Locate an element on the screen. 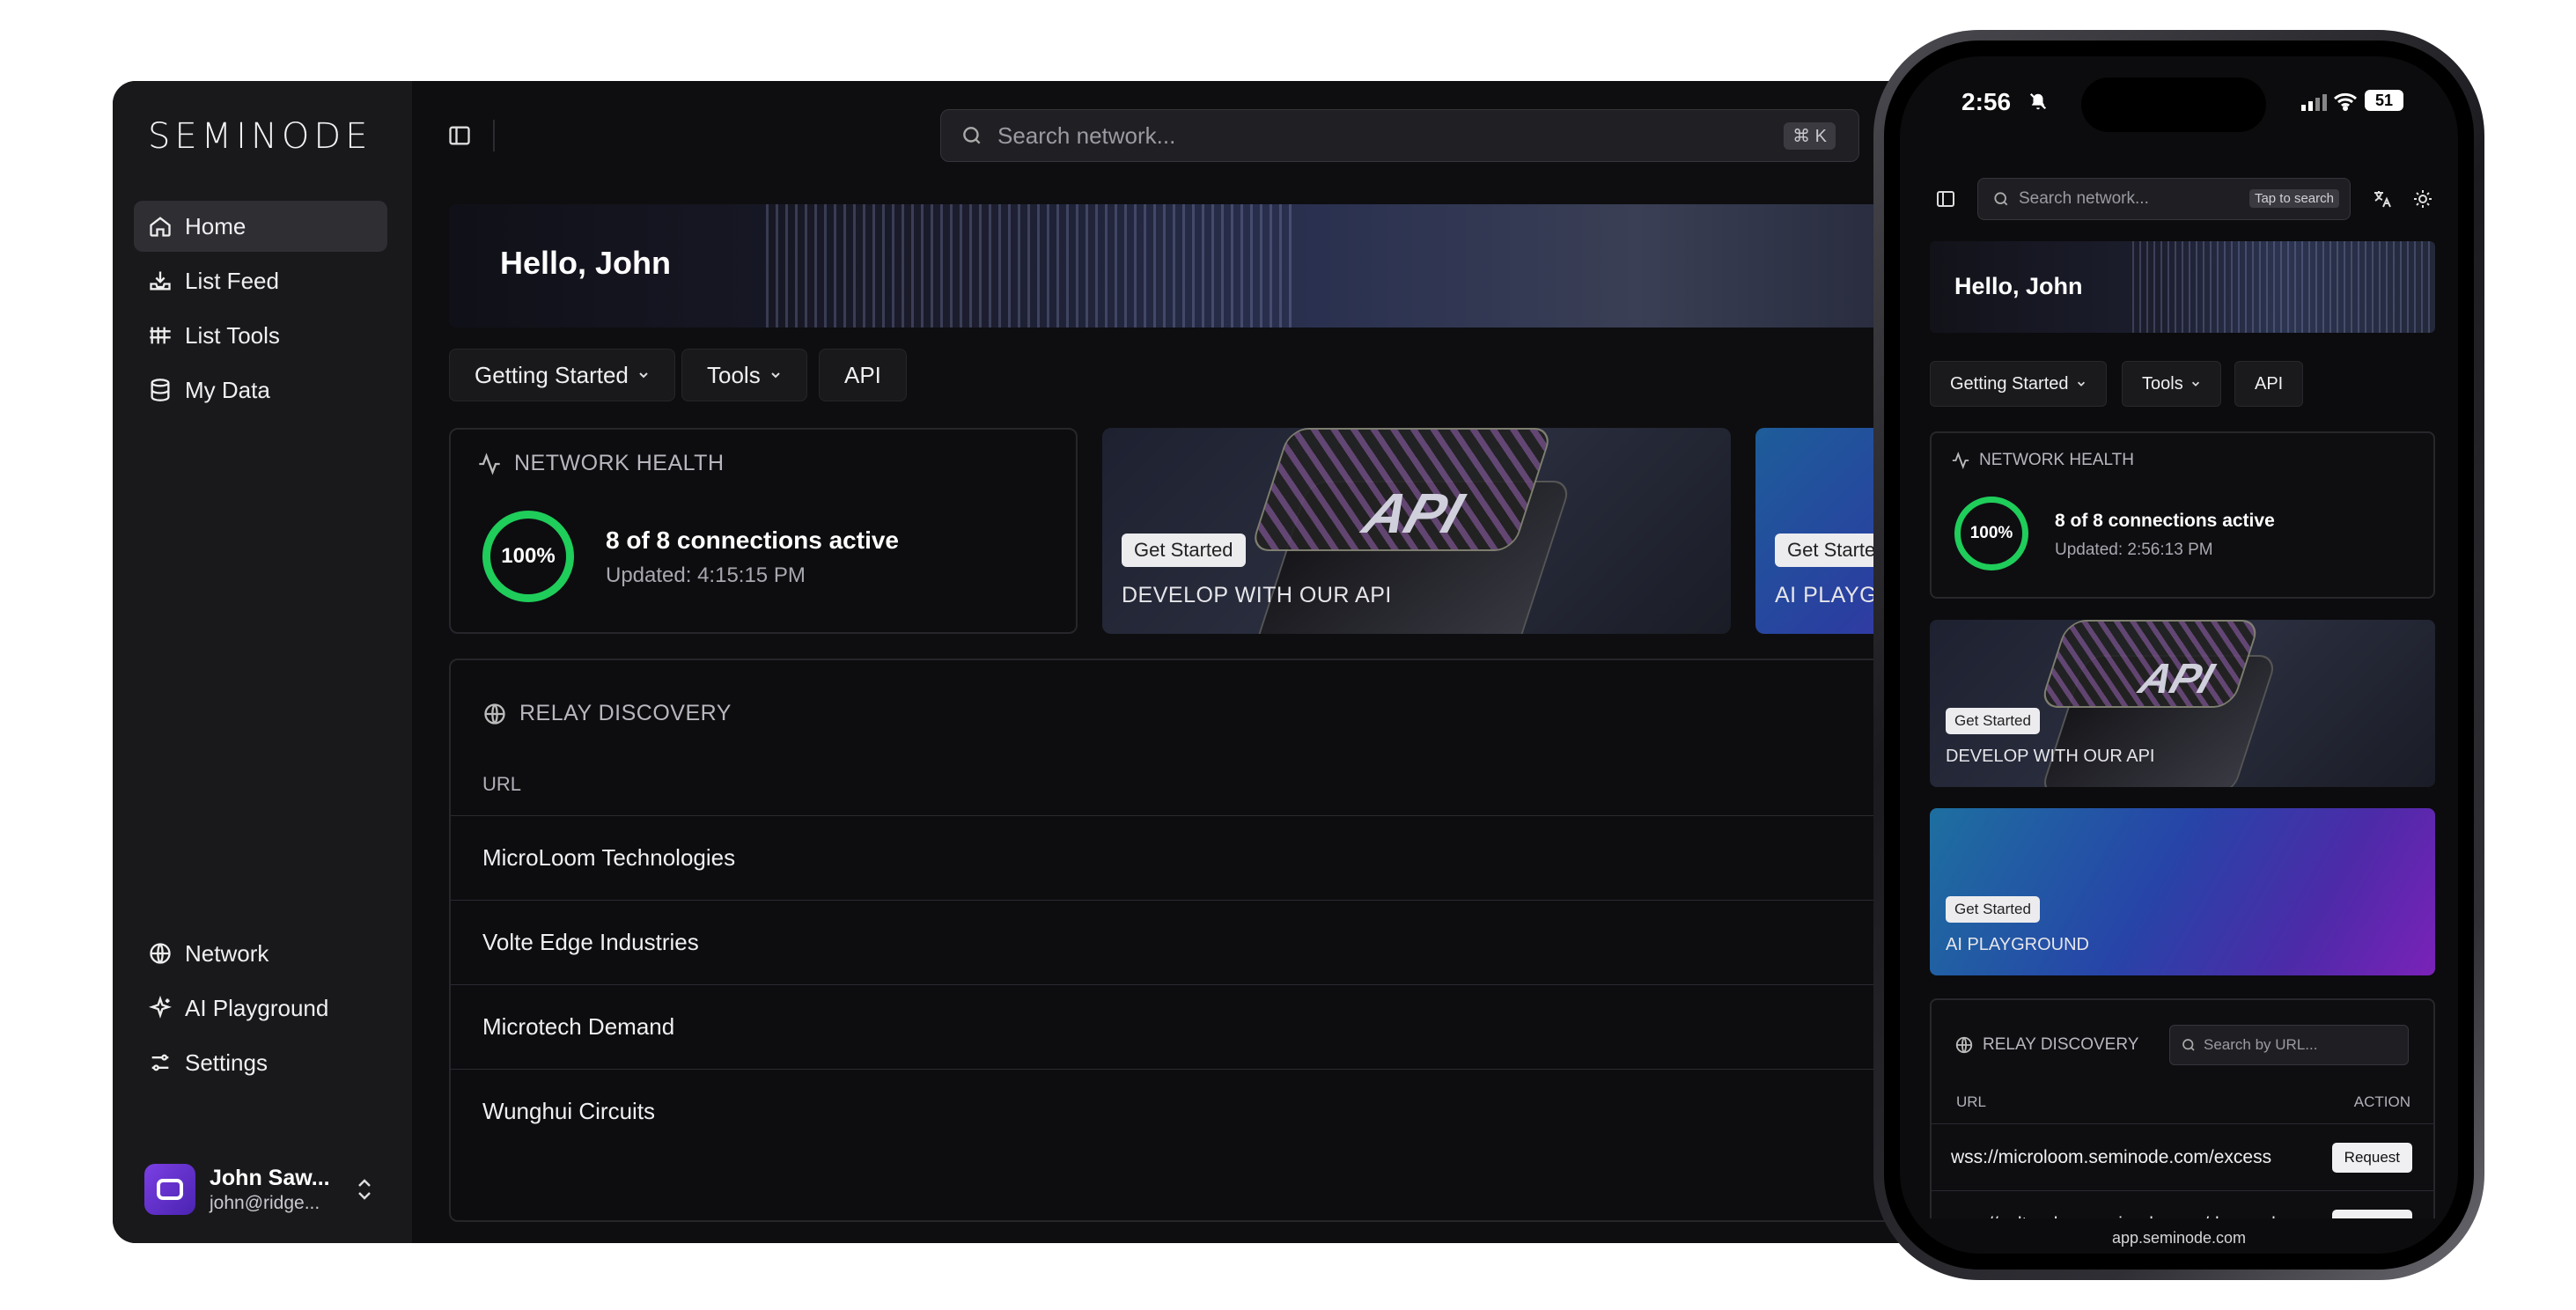  sidebar-item-network: Network is located at coordinates (260, 953).